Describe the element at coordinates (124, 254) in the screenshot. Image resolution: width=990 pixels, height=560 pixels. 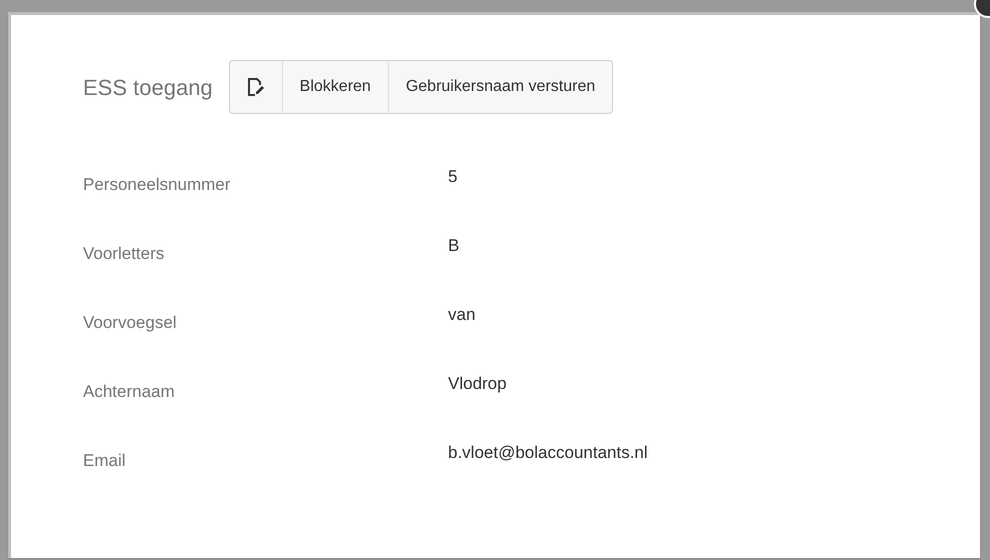
I see `field-label: Voorletters` at that location.